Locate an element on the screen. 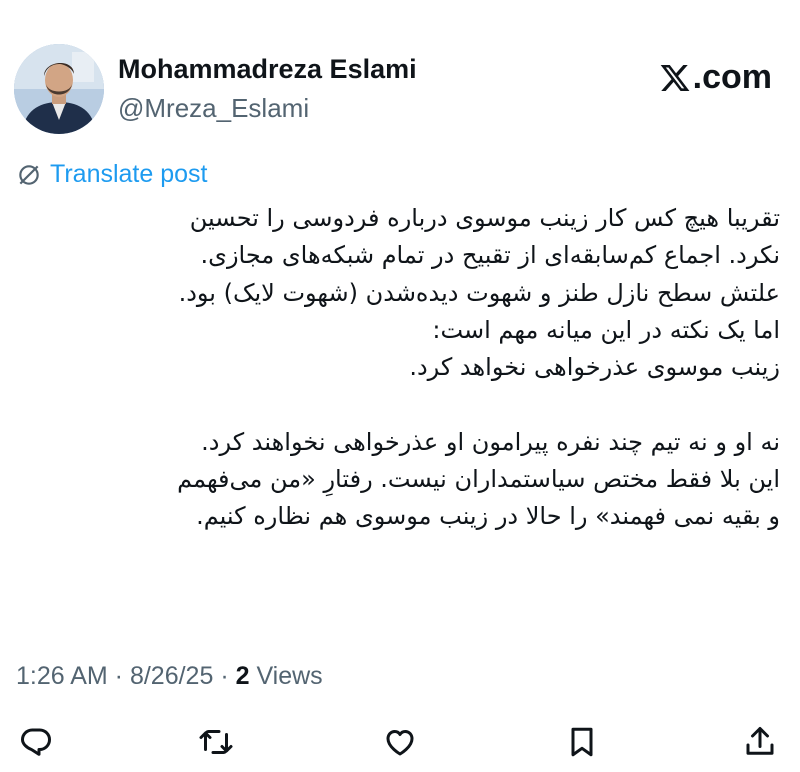  post-meta: 1:26 AM · 8/26/25 · 2 Views is located at coordinates (169, 676).